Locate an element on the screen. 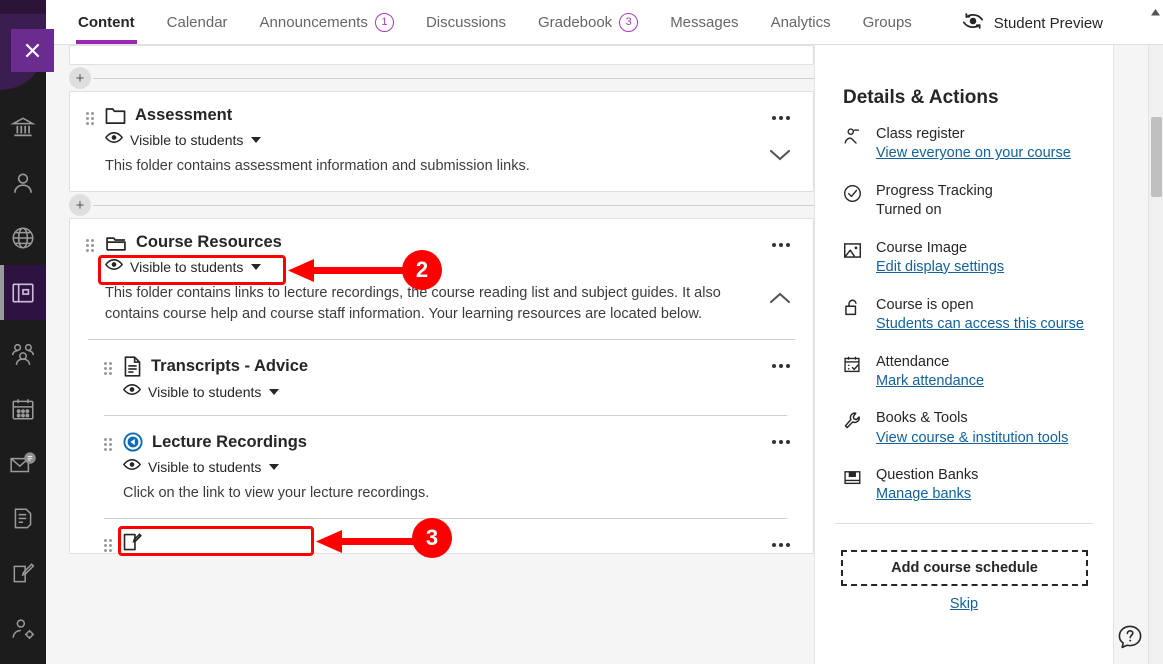 Image resolution: width=1163 pixels, height=664 pixels. sidebar-item-question-banks: Question Banks Manage banks is located at coordinates (978, 486).